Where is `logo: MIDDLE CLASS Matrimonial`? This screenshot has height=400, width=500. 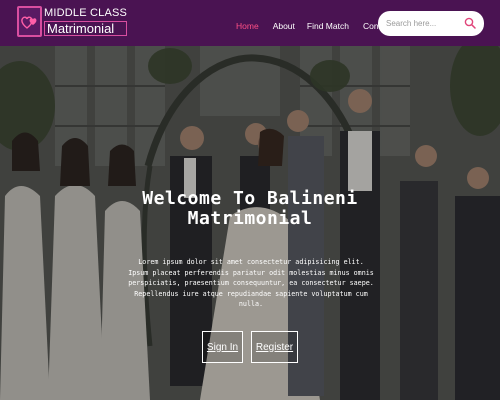 logo: MIDDLE CLASS Matrimonial is located at coordinates (72, 21).